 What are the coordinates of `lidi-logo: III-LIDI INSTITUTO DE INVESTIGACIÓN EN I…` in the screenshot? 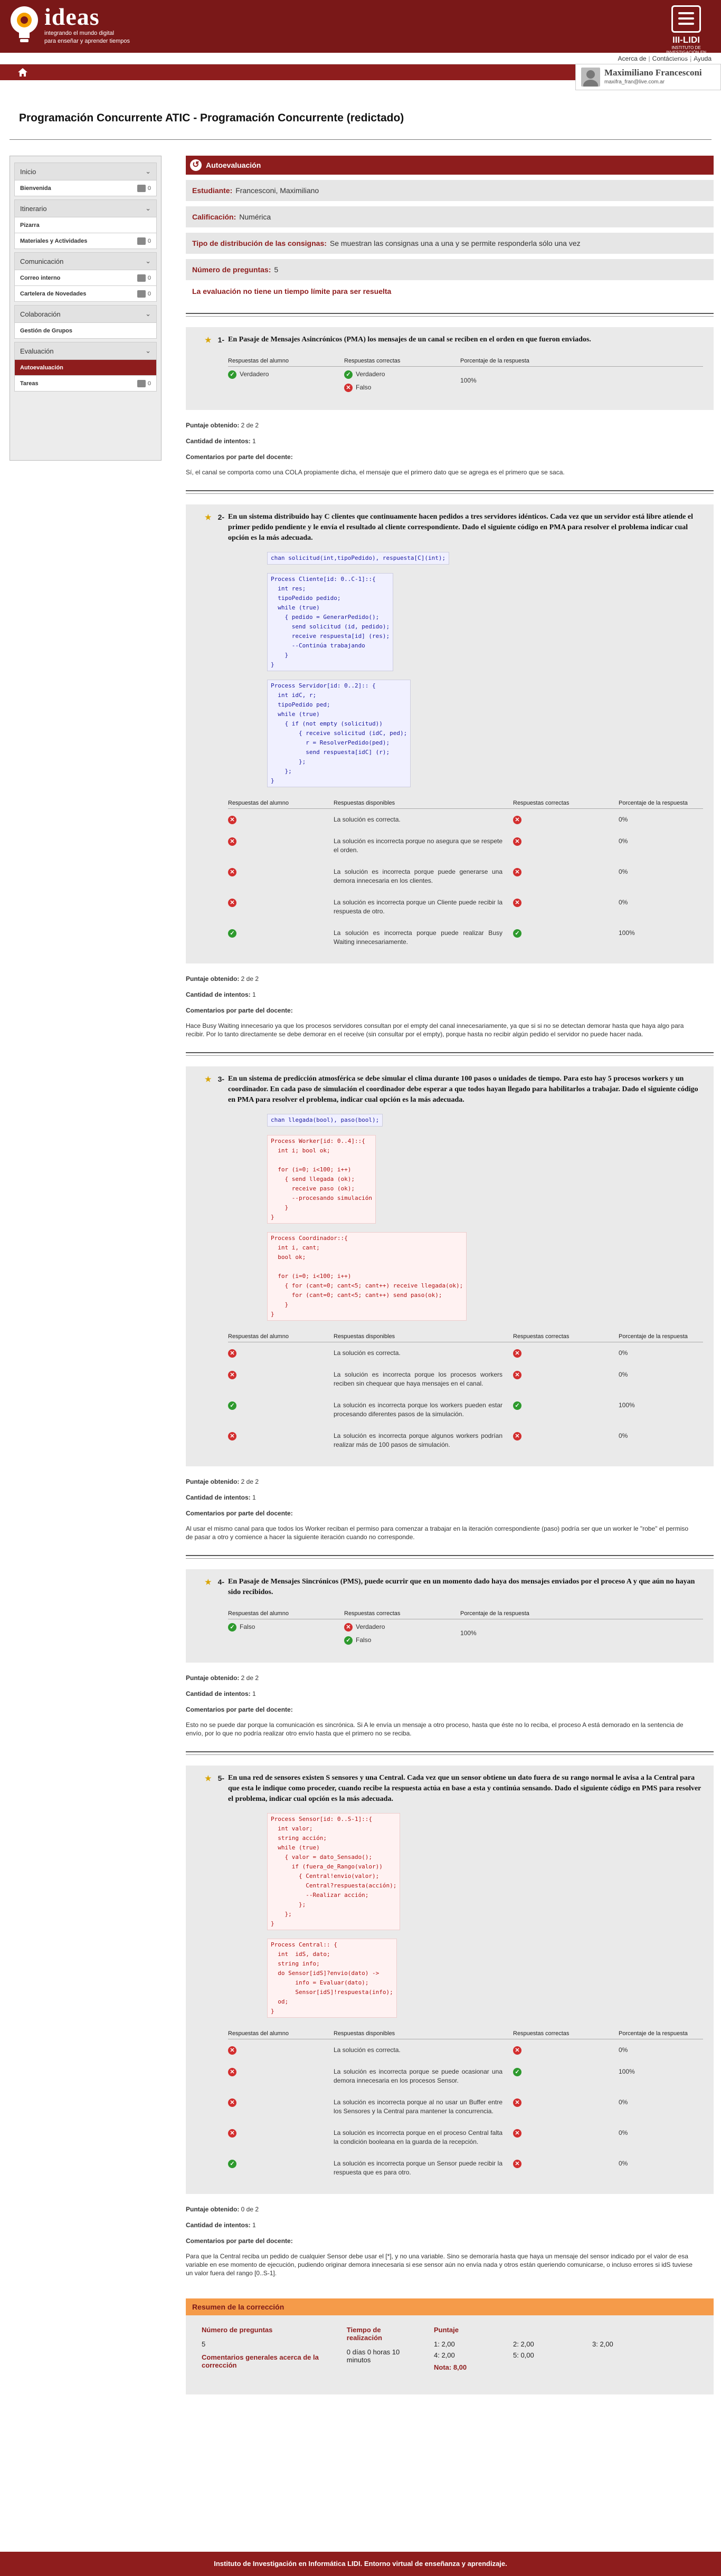 It's located at (686, 32).